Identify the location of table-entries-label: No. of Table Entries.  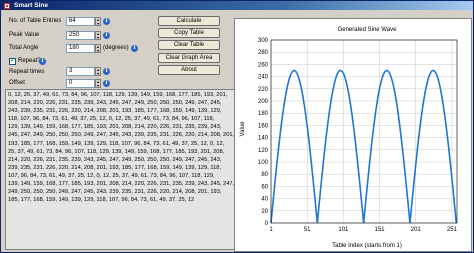
(35, 21).